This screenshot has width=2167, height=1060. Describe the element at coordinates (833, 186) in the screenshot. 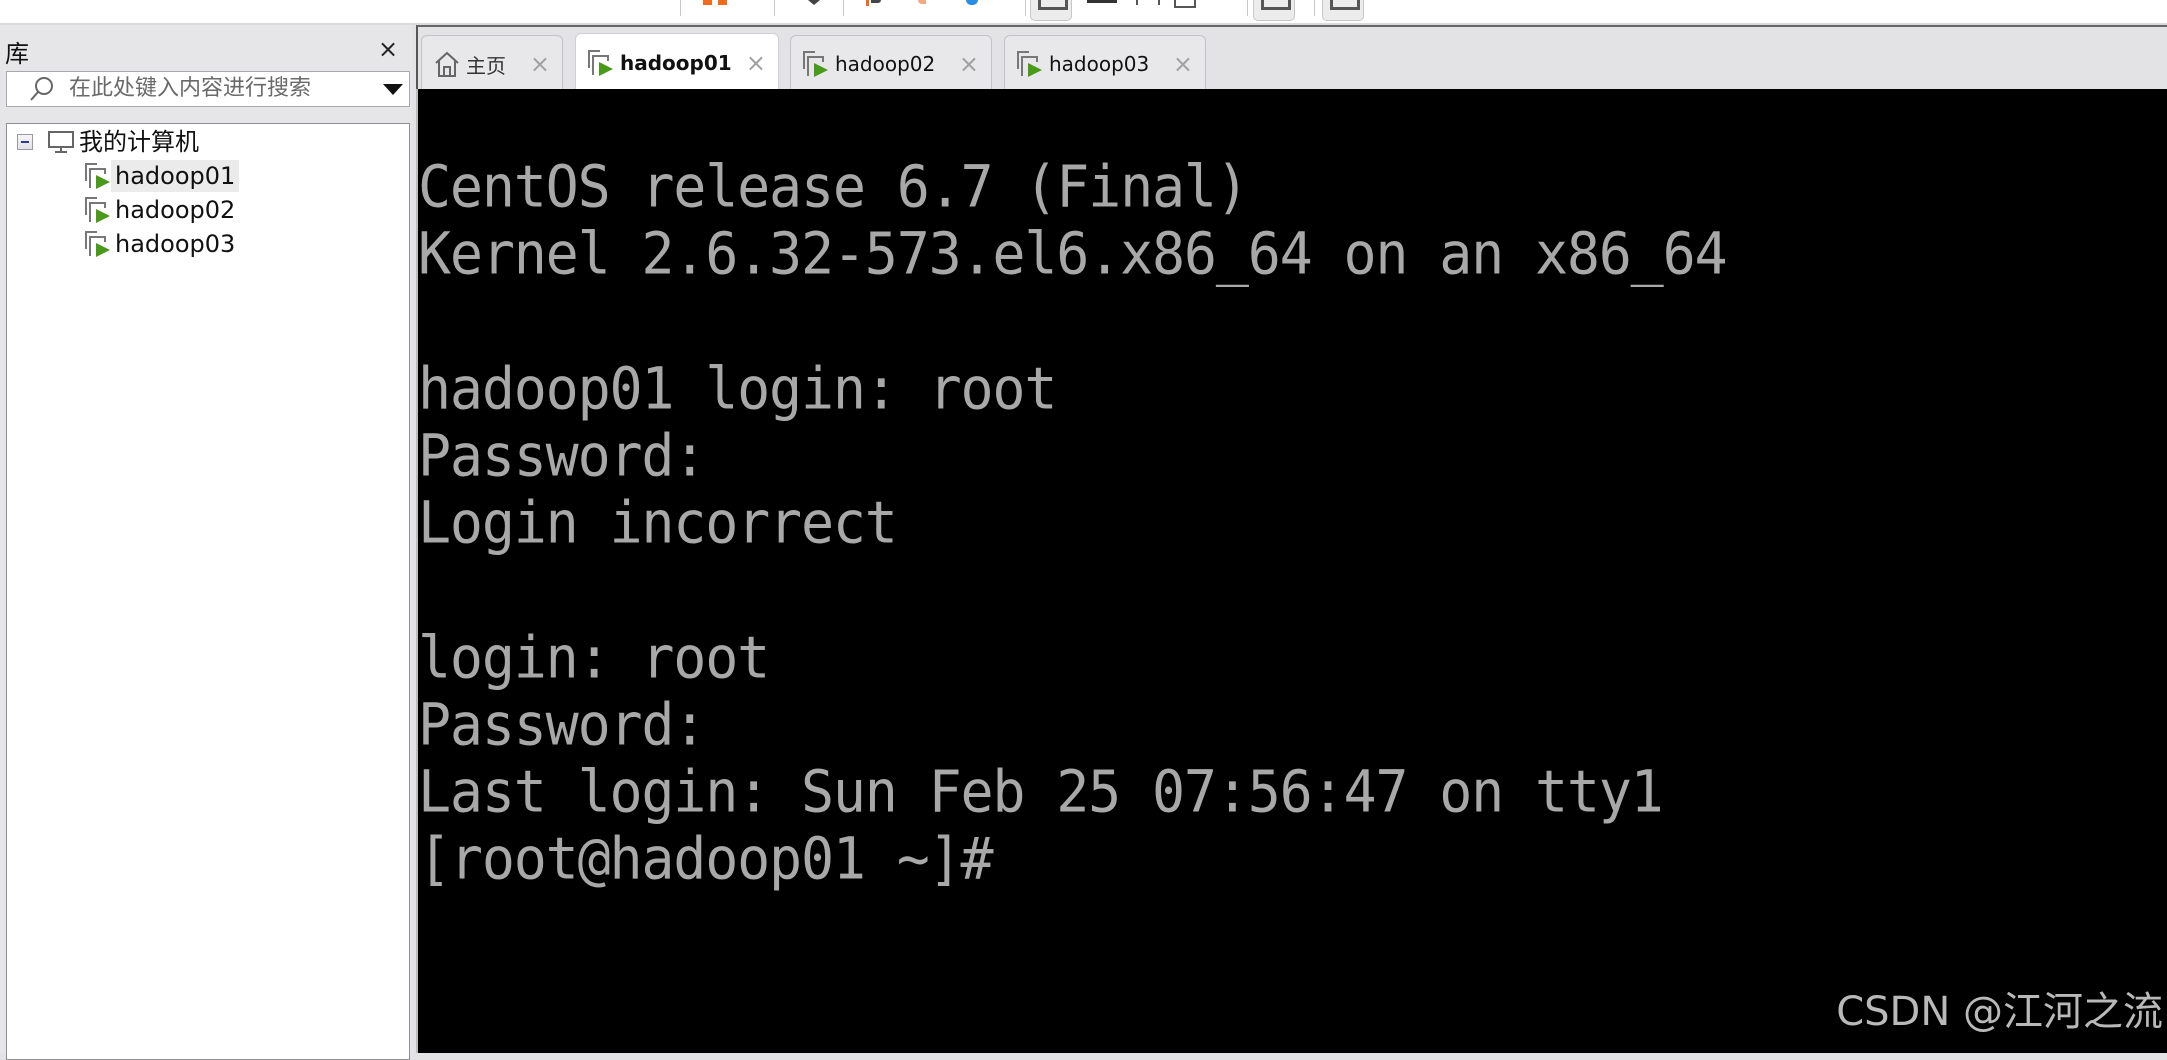

I see `console-line: CentOS release 6.7 (Final)` at that location.